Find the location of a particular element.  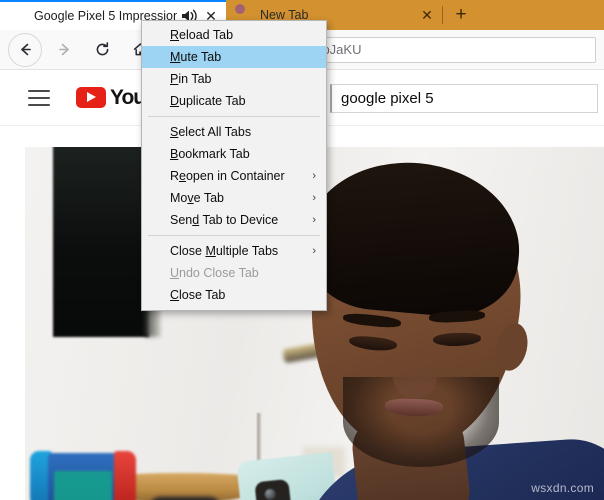

menu-item-close-multiple-tabs: Close Multiple Tabs › is located at coordinates (234, 251).